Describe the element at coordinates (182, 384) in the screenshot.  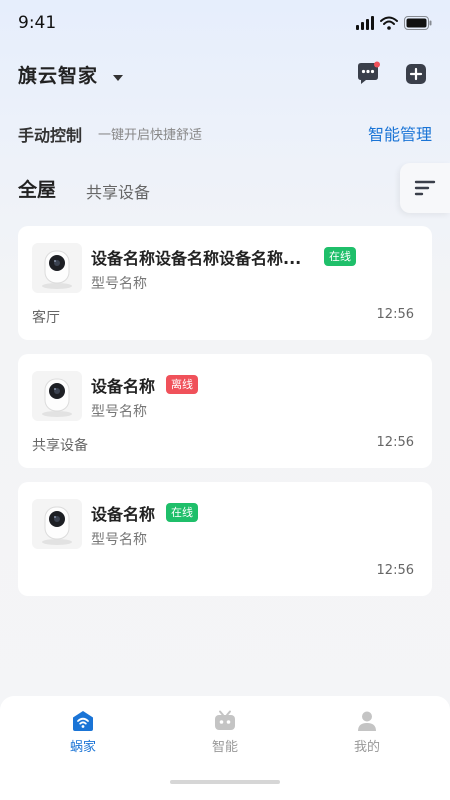
I see `status-badge: 离线` at that location.